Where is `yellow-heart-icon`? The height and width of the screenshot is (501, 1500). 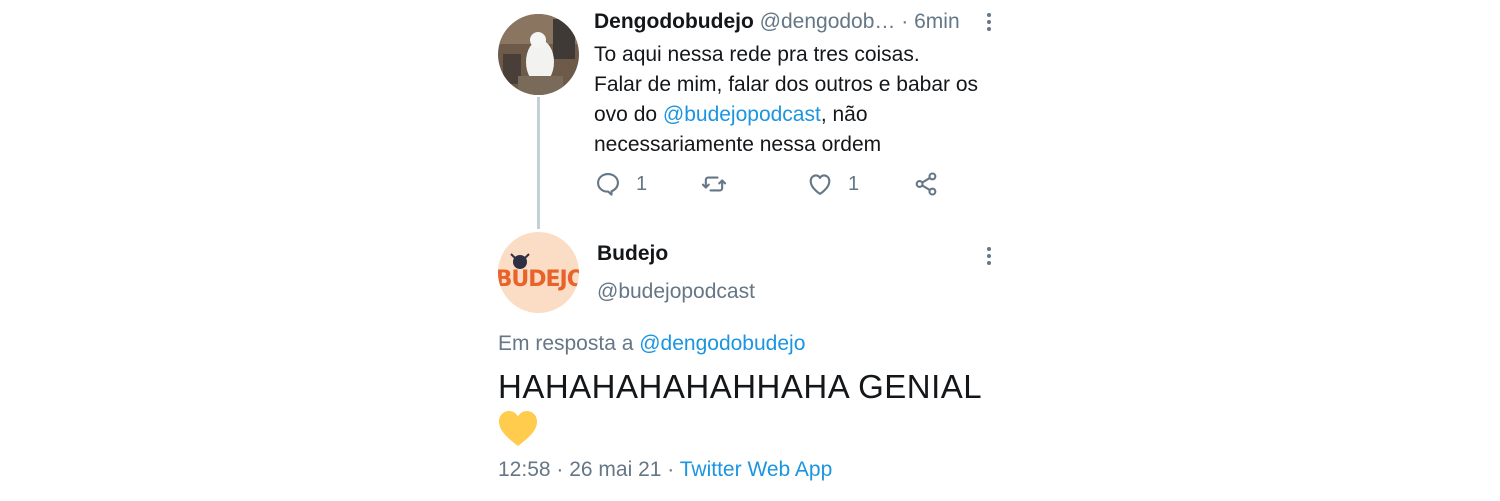 yellow-heart-icon is located at coordinates (518, 429).